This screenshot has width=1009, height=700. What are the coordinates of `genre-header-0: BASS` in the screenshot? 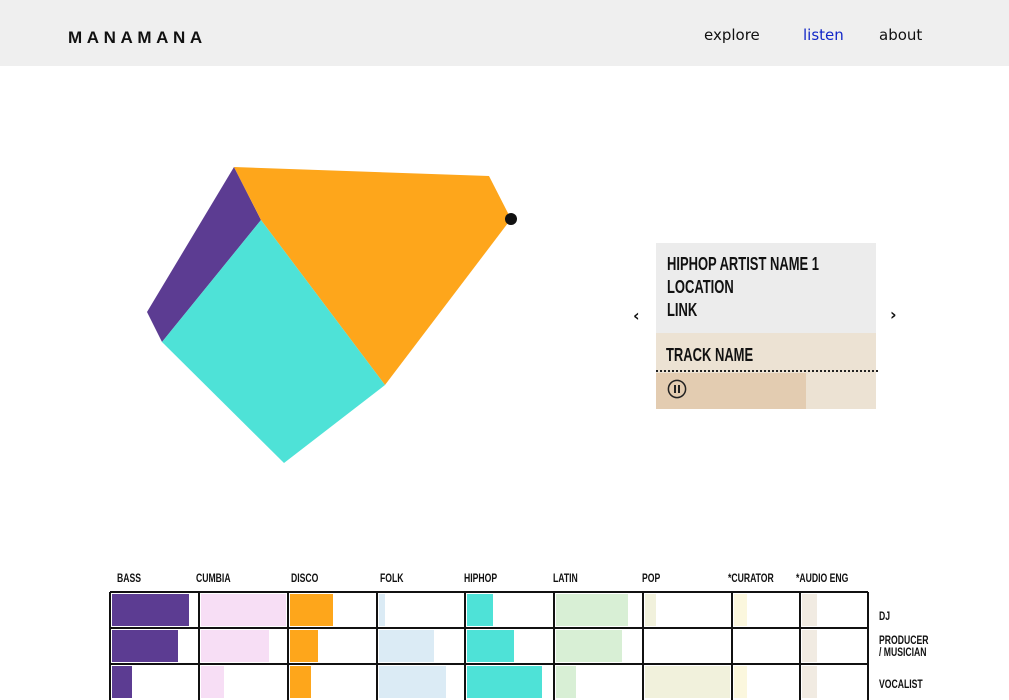 It's located at (133, 578).